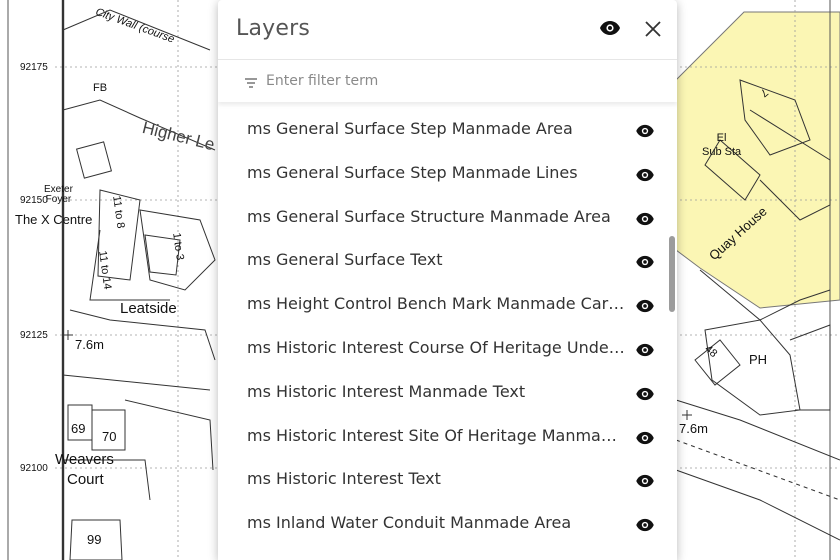 This screenshot has height=560, width=840. Describe the element at coordinates (758, 359) in the screenshot. I see `map-label-ph: PH` at that location.